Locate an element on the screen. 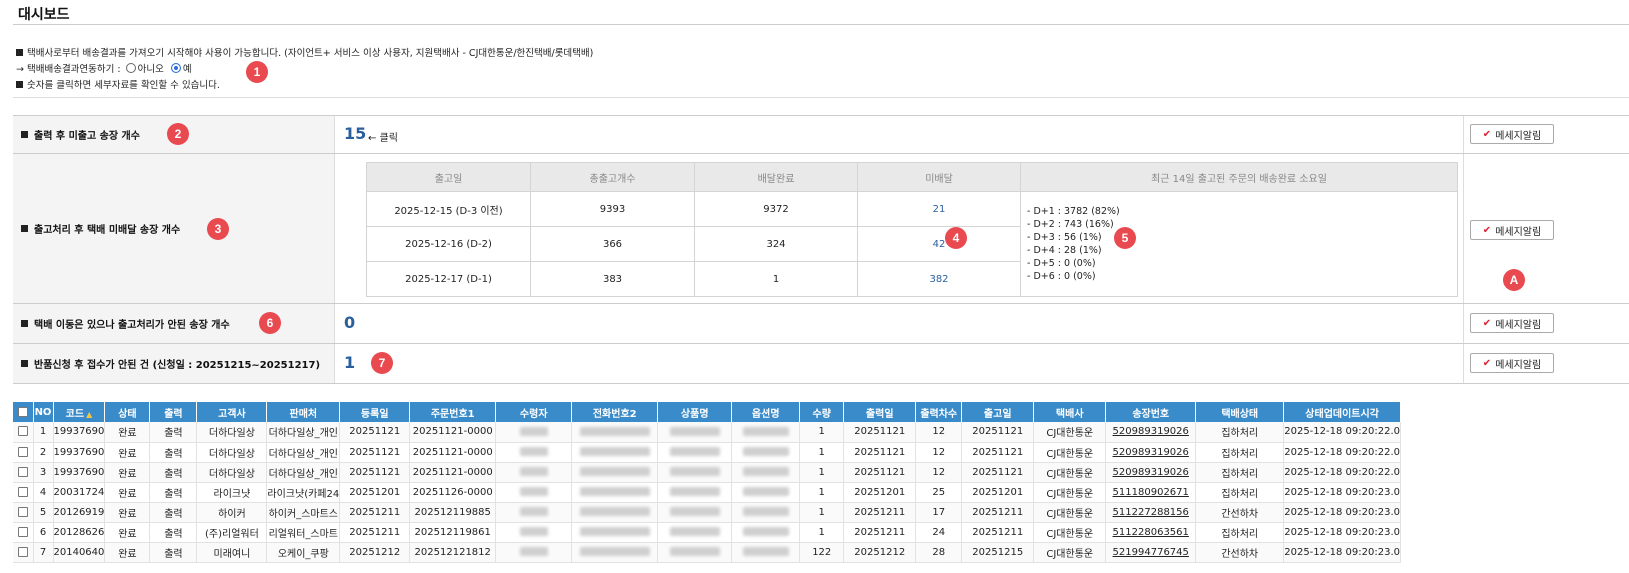 This screenshot has width=1629, height=573. grid-cell: 5 is located at coordinates (43, 512).